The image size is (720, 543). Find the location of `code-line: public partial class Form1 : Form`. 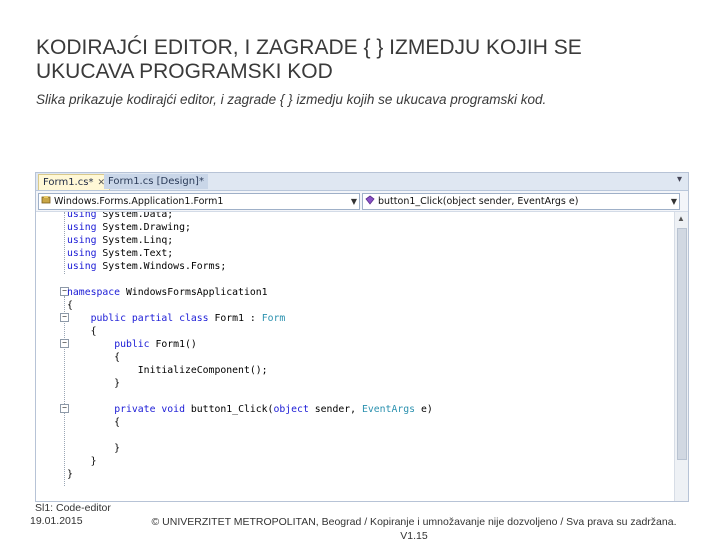

code-line: public partial class Form1 : Form is located at coordinates (188, 318).